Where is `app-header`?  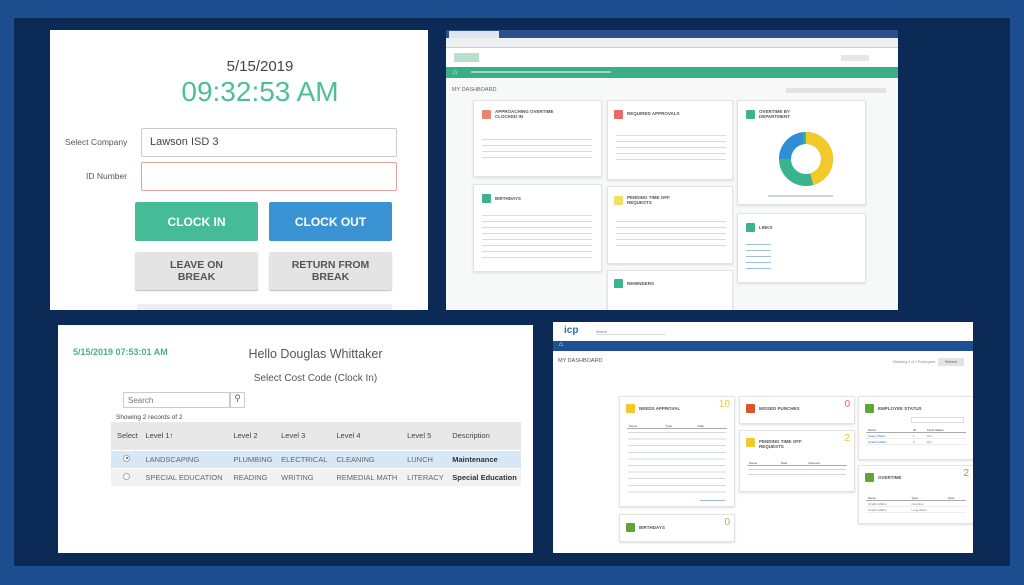
app-header is located at coordinates (672, 57).